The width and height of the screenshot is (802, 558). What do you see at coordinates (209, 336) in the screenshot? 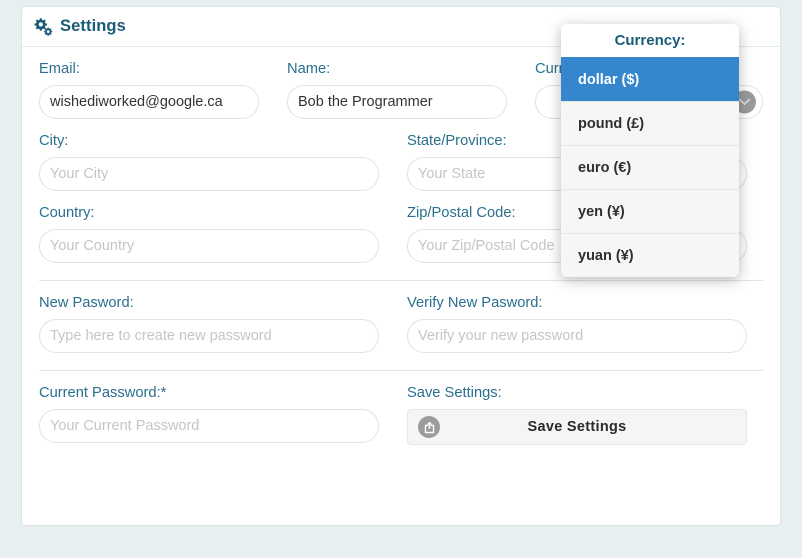
I see `new-password-input` at bounding box center [209, 336].